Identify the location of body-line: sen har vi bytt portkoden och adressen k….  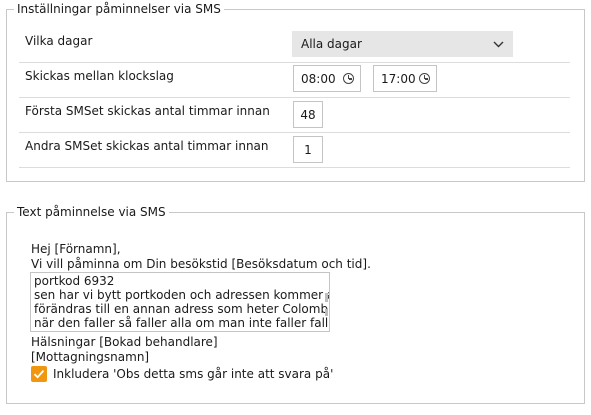
(182, 295).